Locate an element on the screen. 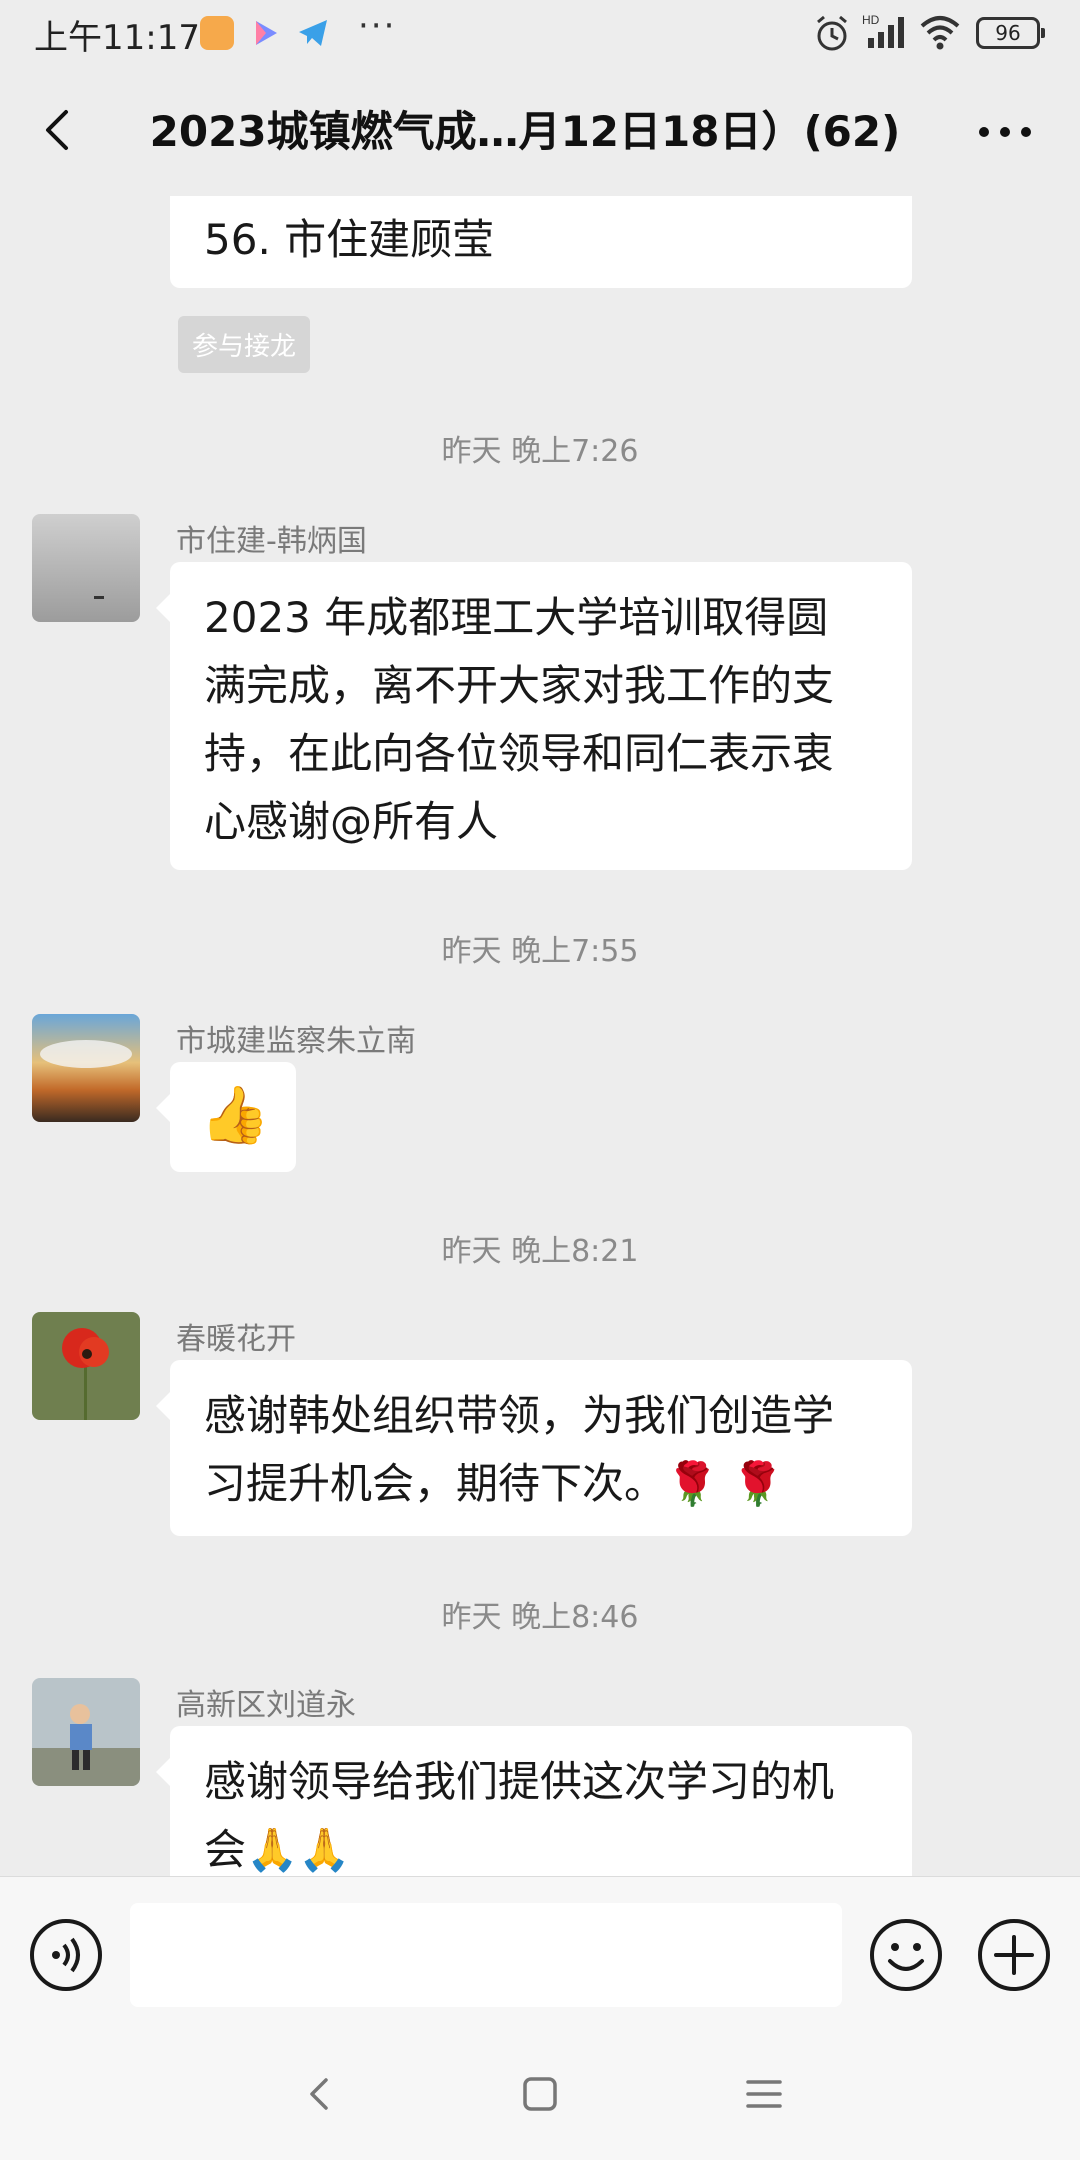  message-line: 2023 年成都理工大学培训取得圆 is located at coordinates (516, 617).